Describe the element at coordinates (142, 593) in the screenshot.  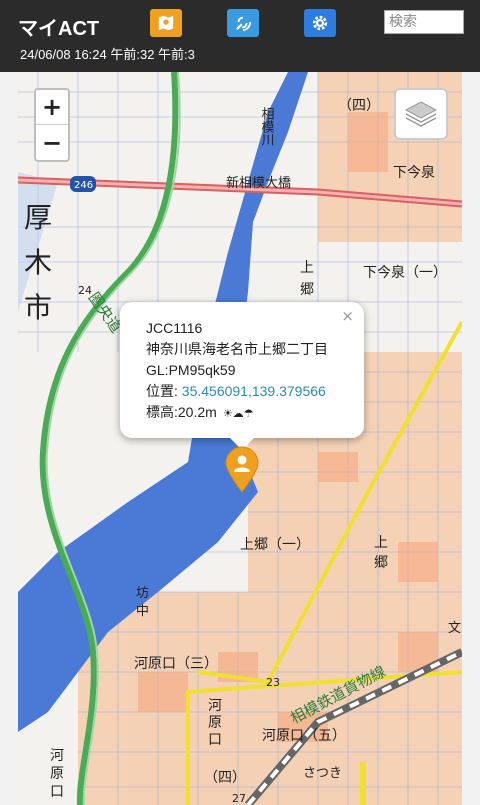
I see `svg-text: 坊` at that location.